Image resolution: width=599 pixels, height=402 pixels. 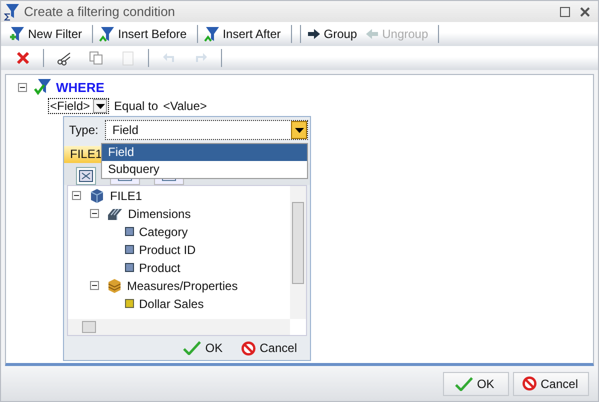 I want to click on cube-icon, so click(x=97, y=196).